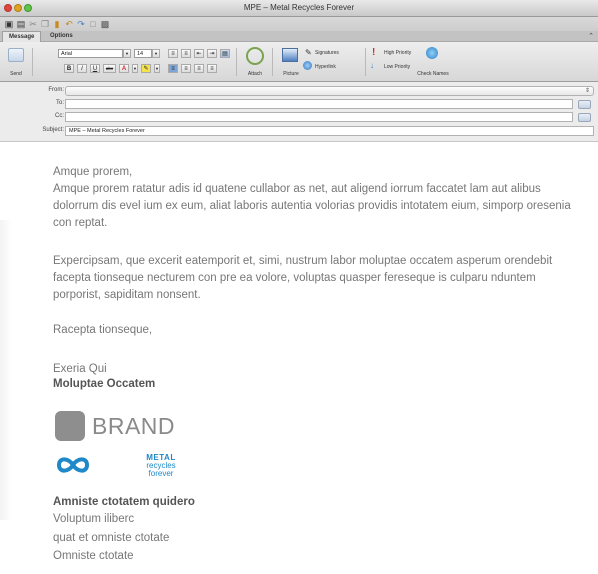 This screenshot has height=574, width=598. Describe the element at coordinates (105, 24) in the screenshot. I see `send-receive-icon: ▩` at that location.